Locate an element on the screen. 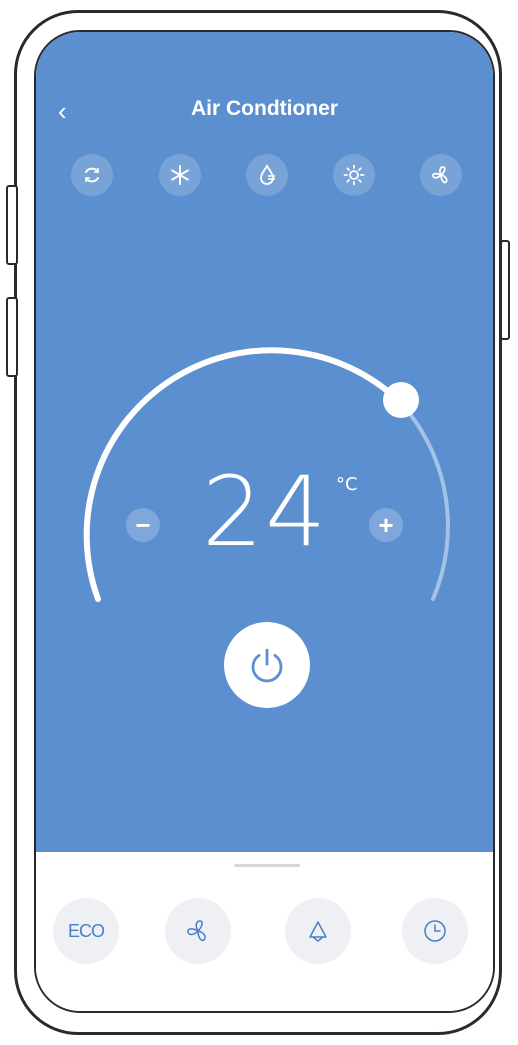 The width and height of the screenshot is (518, 1045). bottom-sheet: ECO is located at coordinates (264, 931).